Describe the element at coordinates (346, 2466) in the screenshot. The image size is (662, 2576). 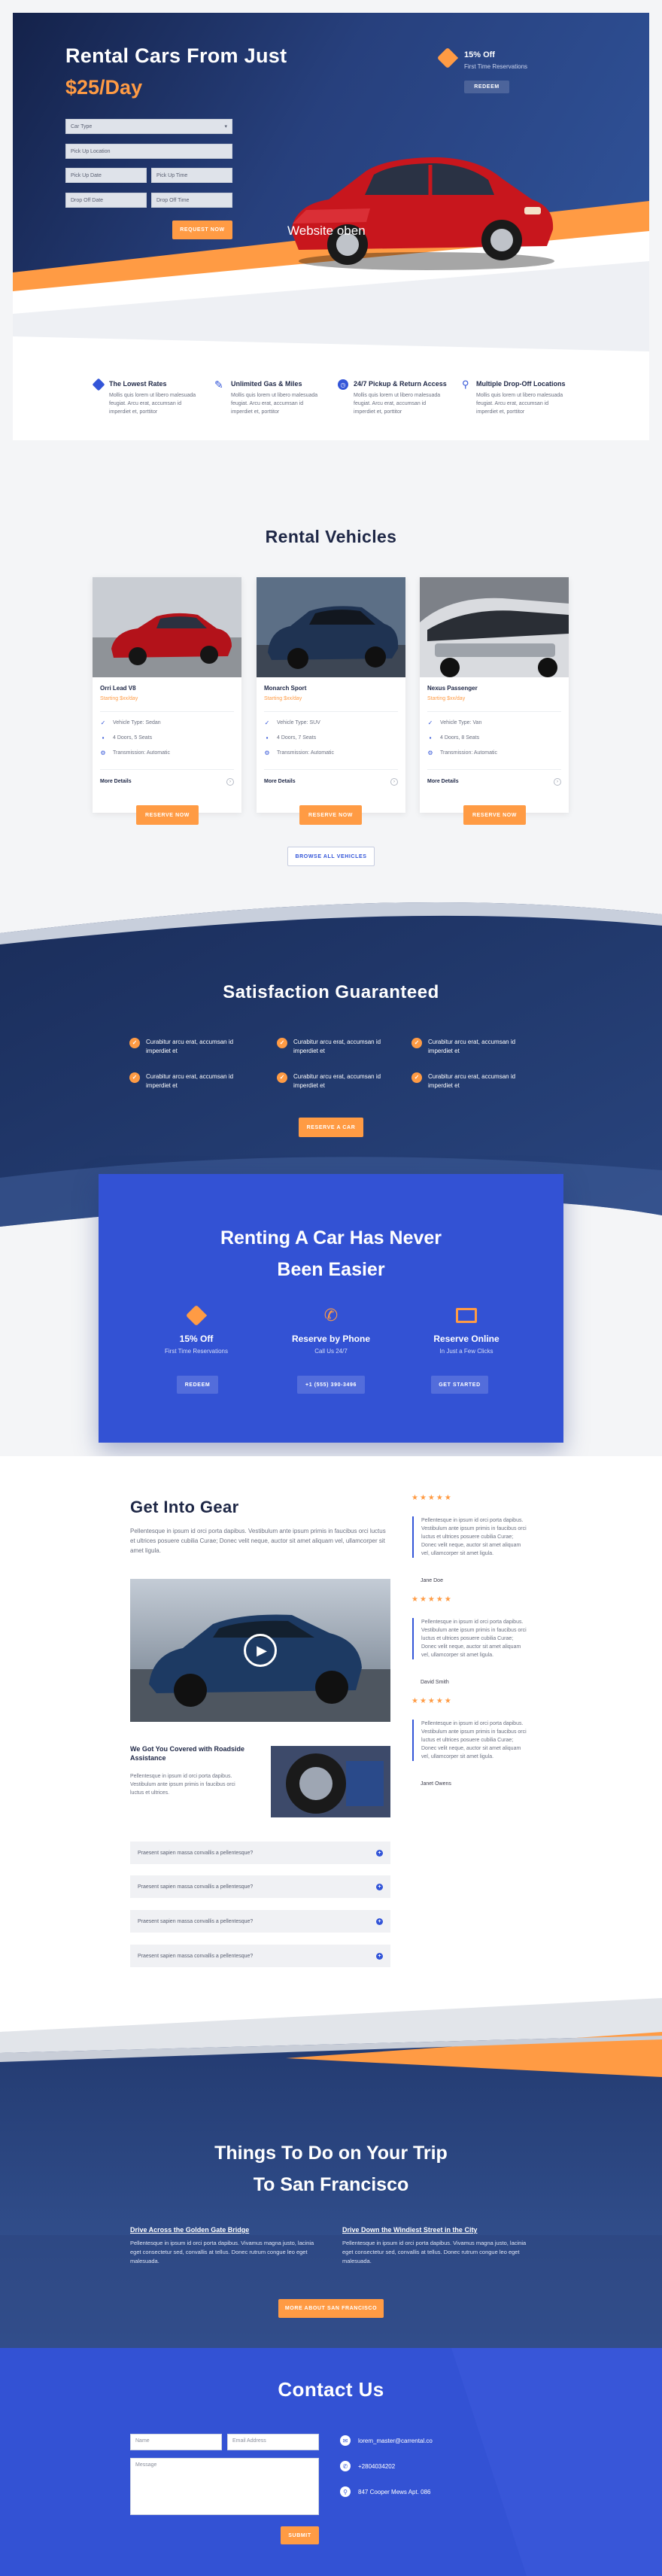
I see `phone-icon: ✆` at that location.